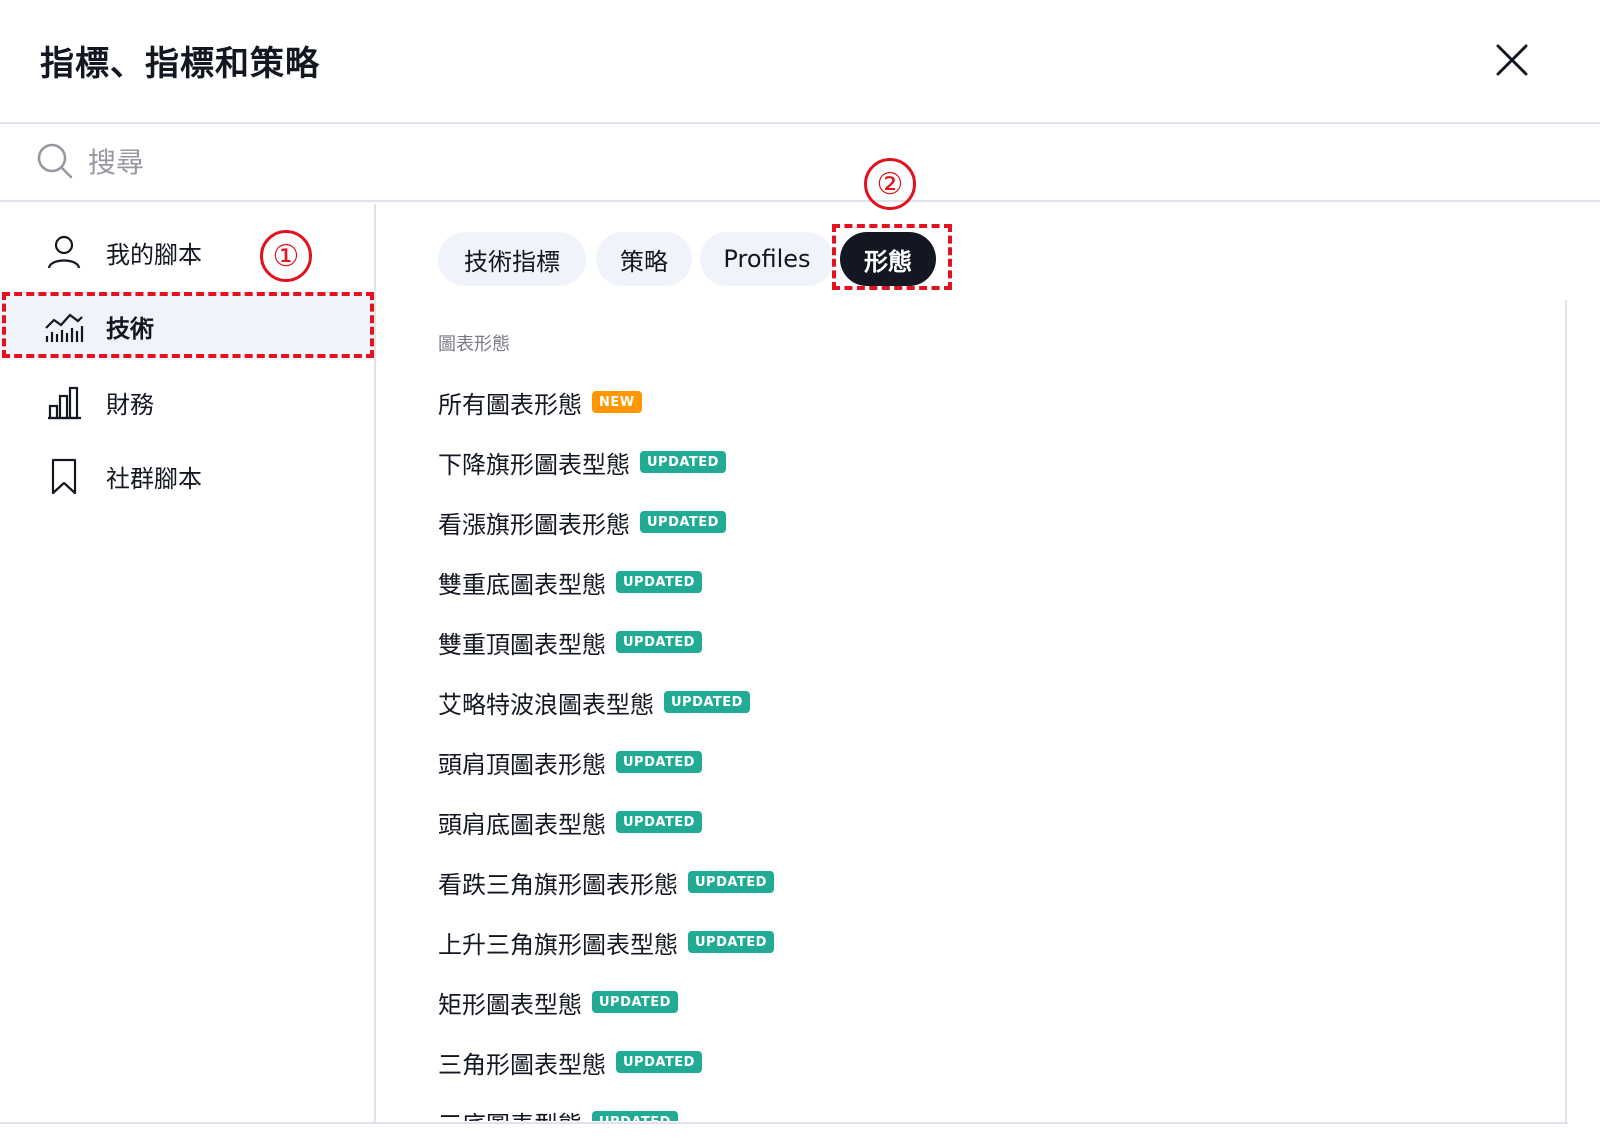 Image resolution: width=1600 pixels, height=1146 pixels. I want to click on list-item: 看跌三角旗形圖表形態 UPDATED, so click(606, 882).